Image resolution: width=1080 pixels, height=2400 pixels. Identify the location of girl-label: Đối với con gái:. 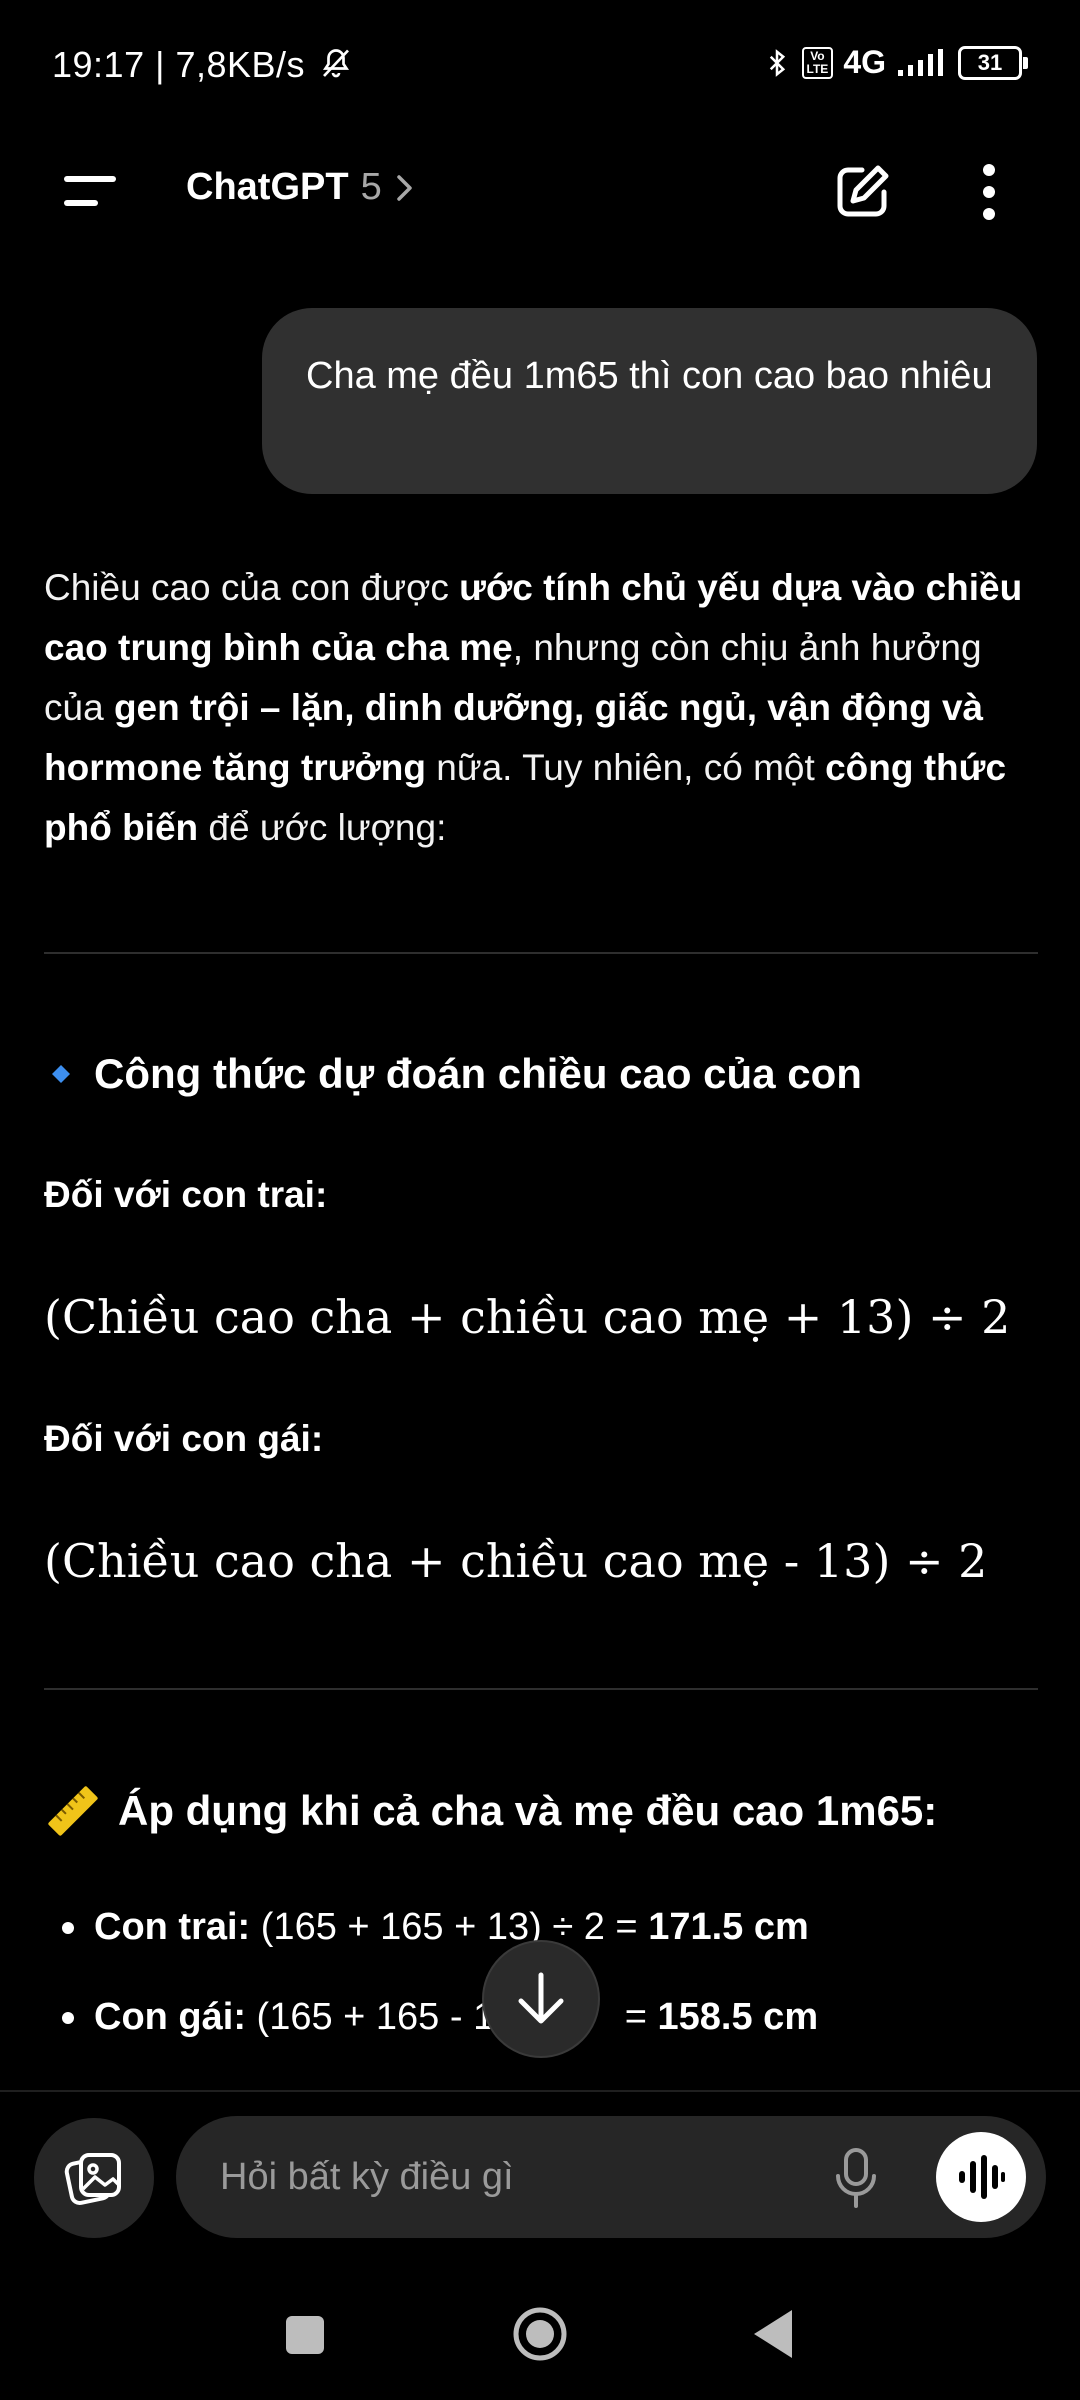
(184, 1438).